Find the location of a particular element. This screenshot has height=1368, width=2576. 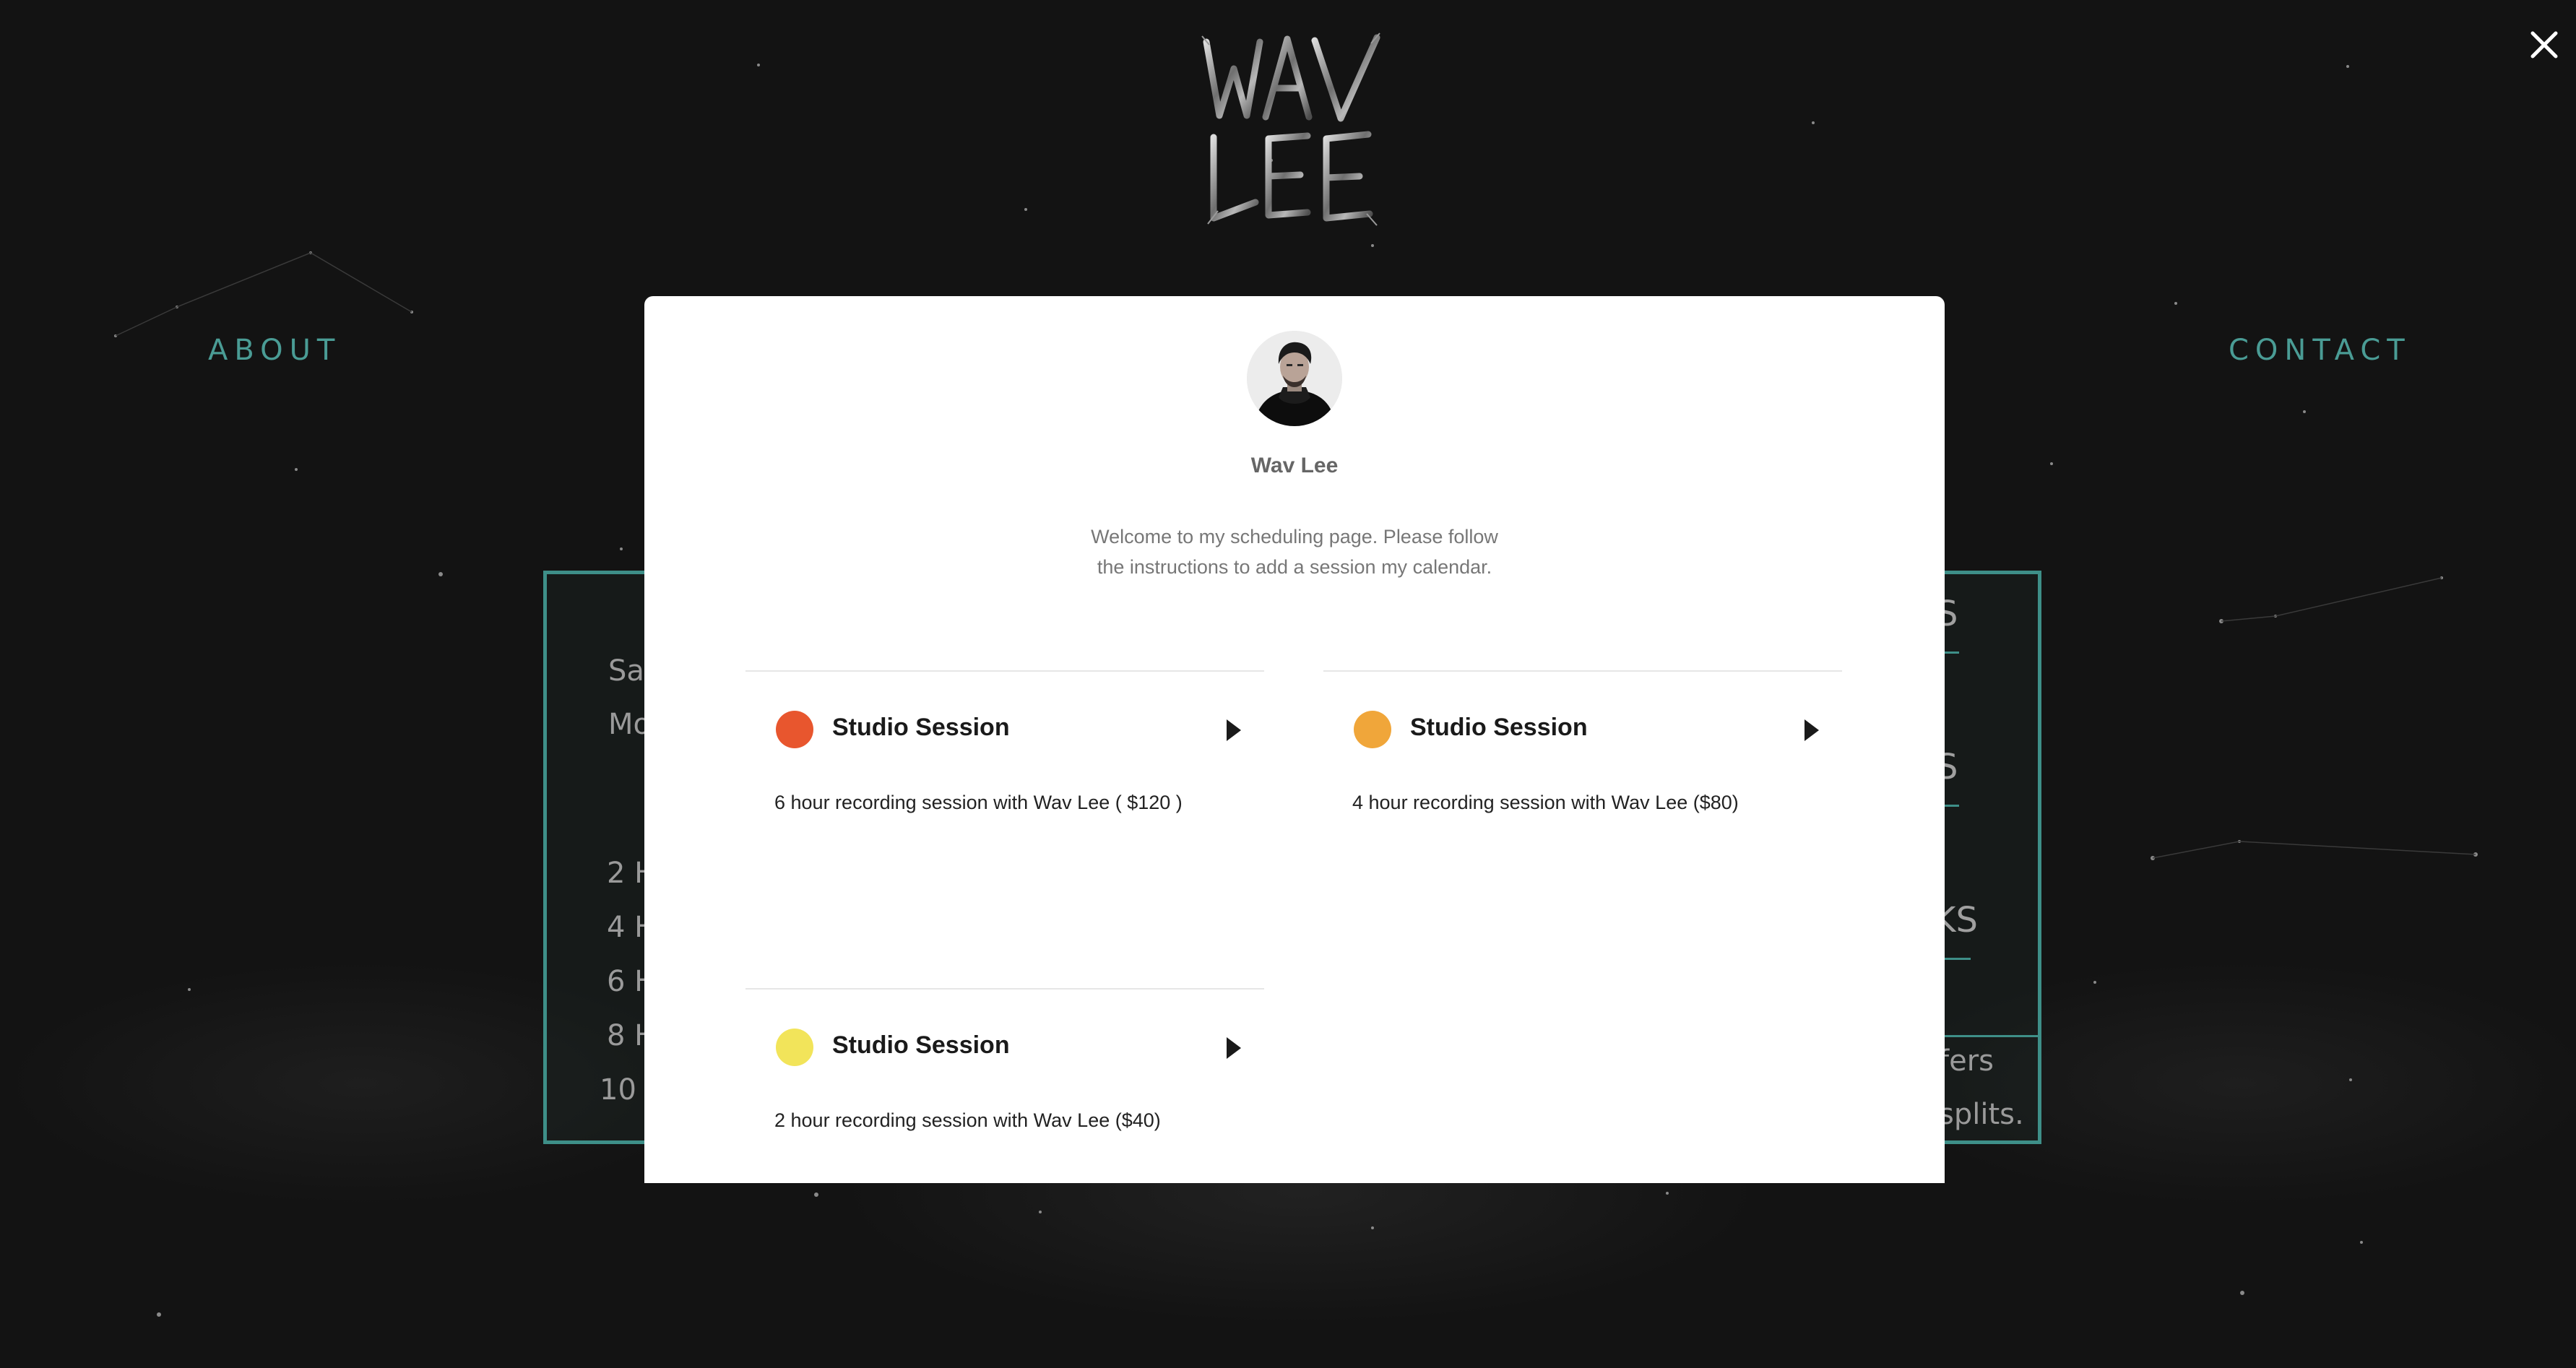

host-name: Wav Lee is located at coordinates (1294, 465).